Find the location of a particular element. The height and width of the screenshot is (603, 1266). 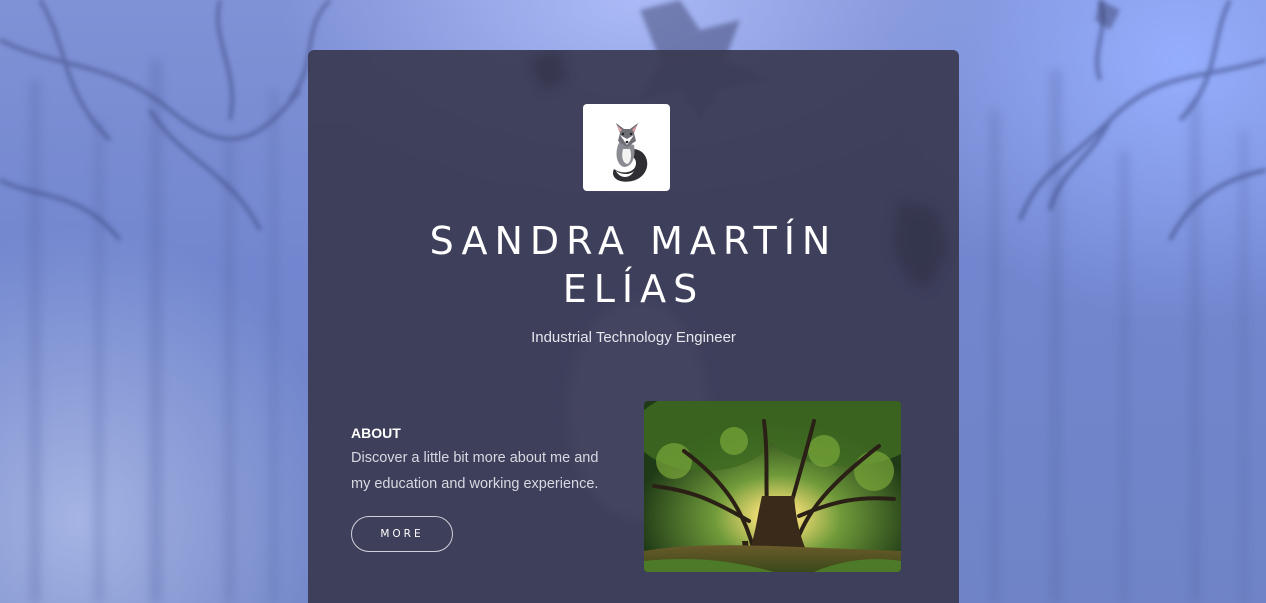

about-text-line-1: Discover a little bit more about me and is located at coordinates (475, 458).